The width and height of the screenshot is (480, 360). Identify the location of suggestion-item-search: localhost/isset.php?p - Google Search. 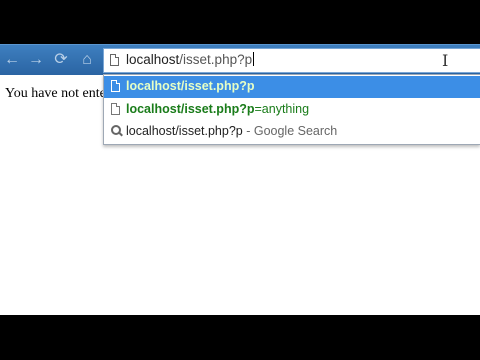
(292, 132).